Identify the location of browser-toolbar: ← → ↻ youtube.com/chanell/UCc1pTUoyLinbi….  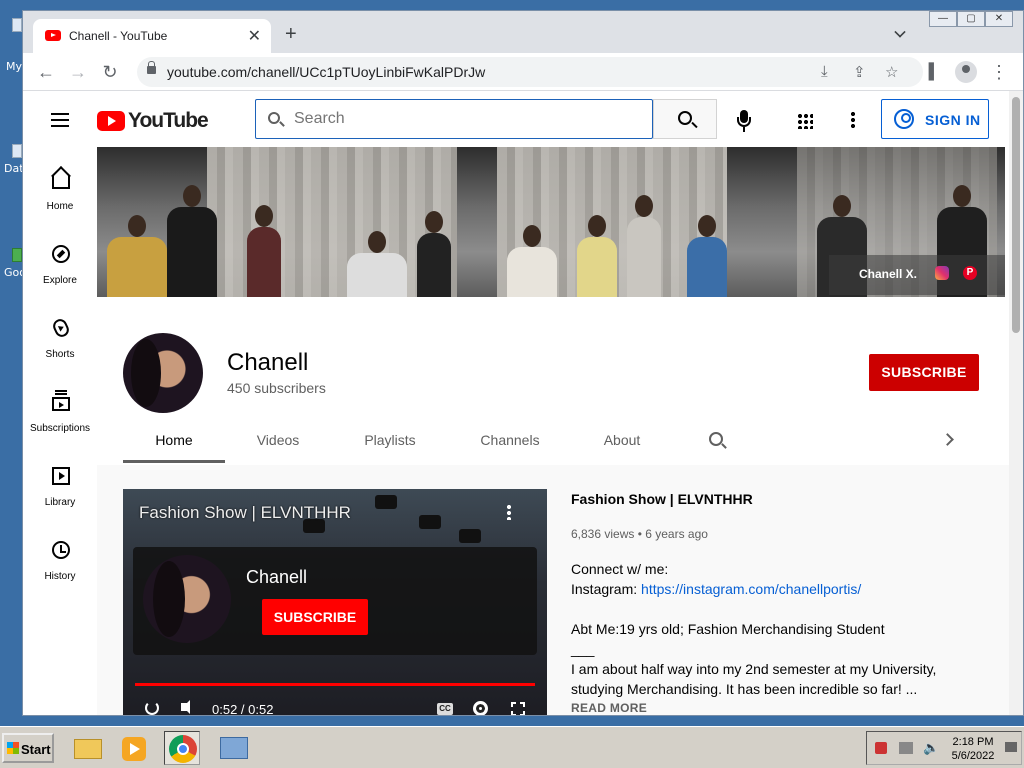
(523, 72).